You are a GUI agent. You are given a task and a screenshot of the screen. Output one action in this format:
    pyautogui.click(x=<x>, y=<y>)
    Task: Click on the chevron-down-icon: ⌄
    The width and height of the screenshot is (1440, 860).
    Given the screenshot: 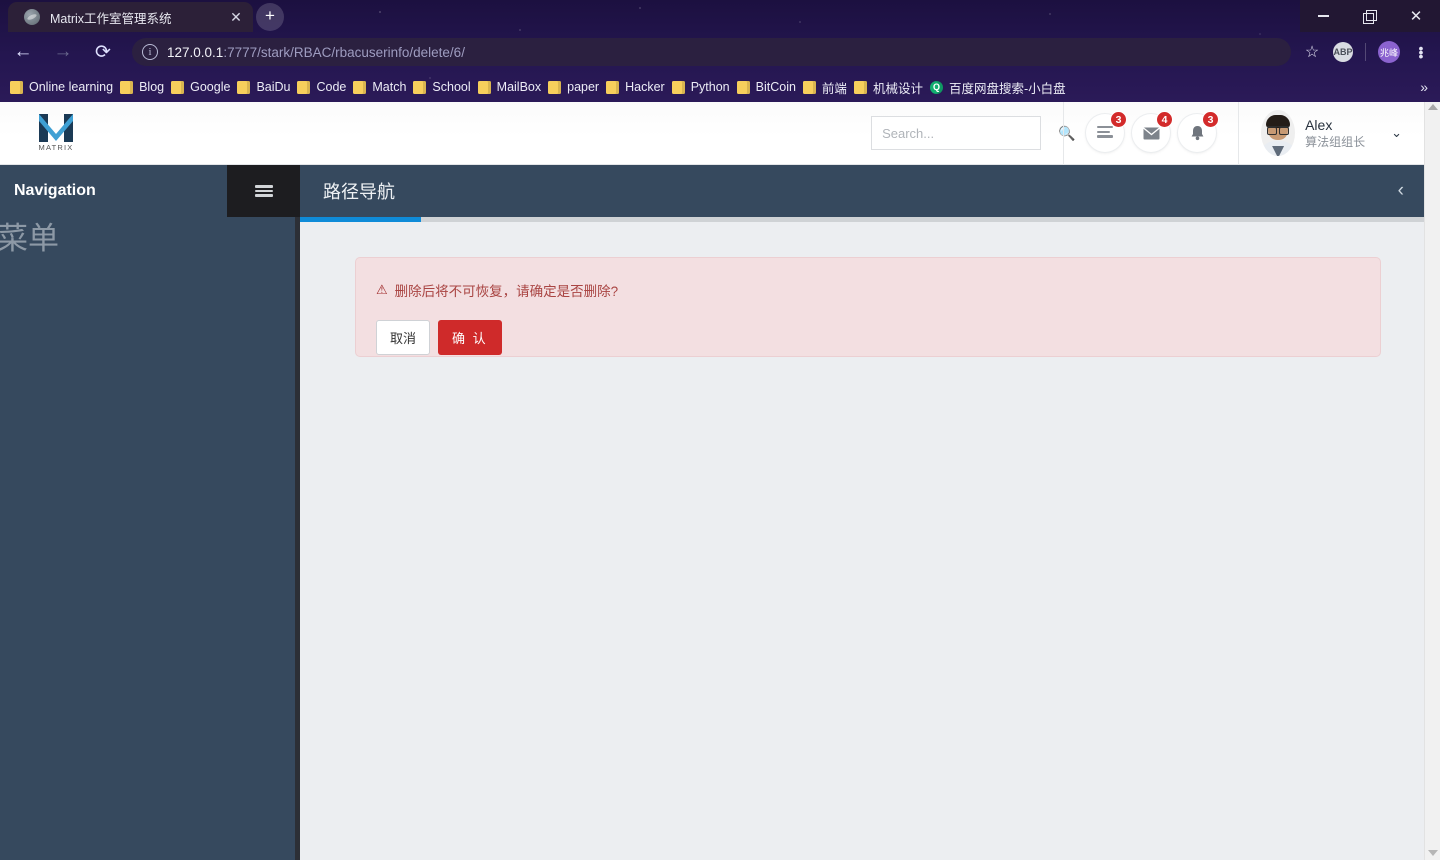 What is the action you would take?
    pyautogui.click(x=1396, y=133)
    